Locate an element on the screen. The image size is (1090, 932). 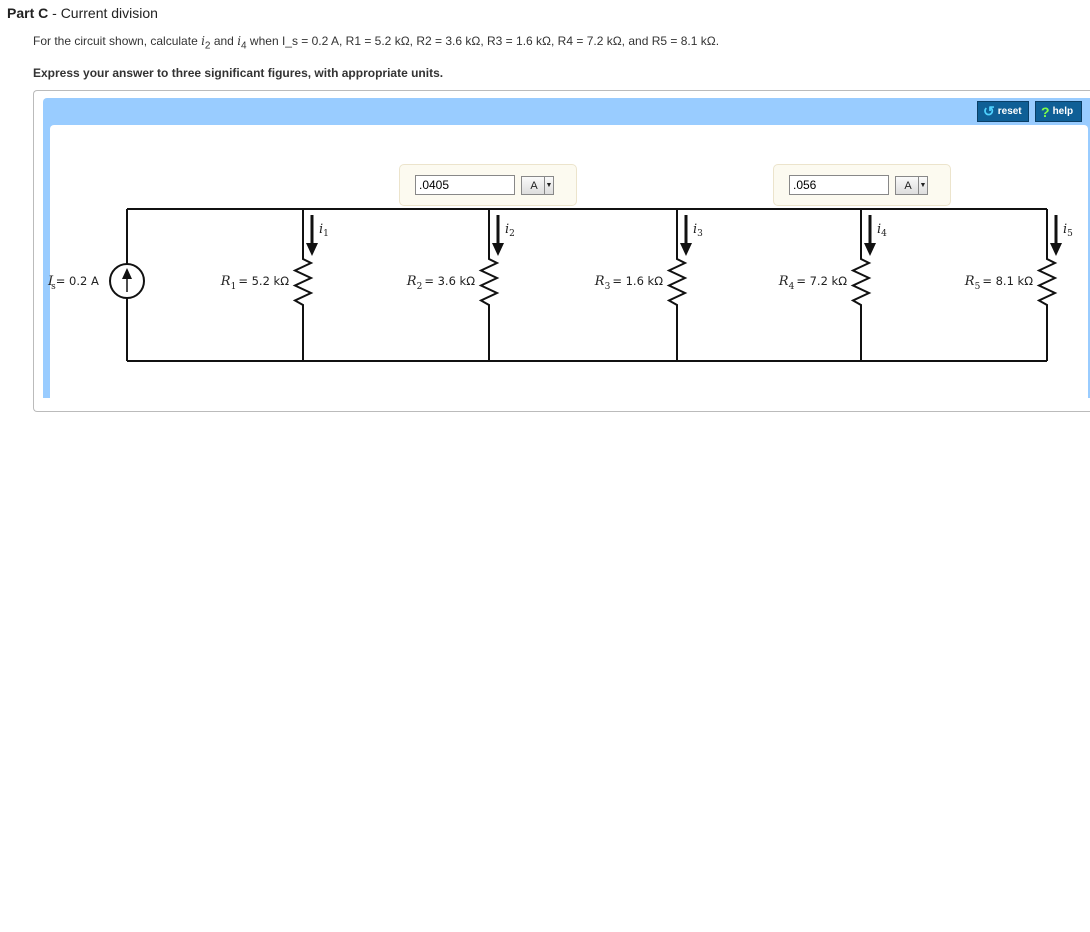
resistor-r3 is located at coordinates (677, 285).